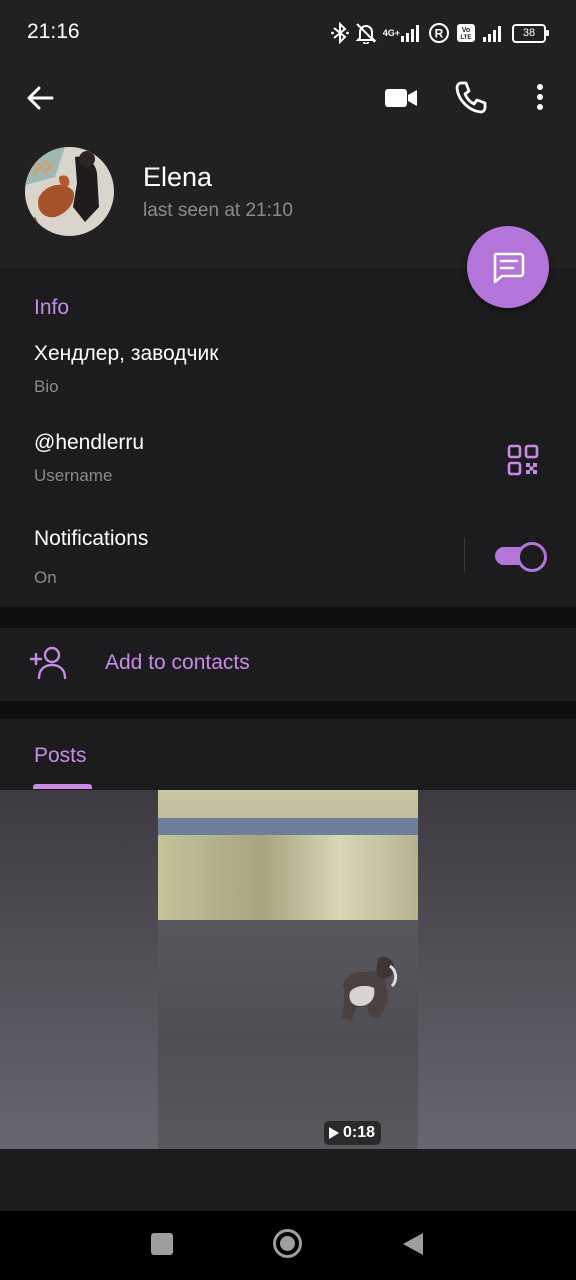  I want to click on info-heading: Info, so click(52, 307).